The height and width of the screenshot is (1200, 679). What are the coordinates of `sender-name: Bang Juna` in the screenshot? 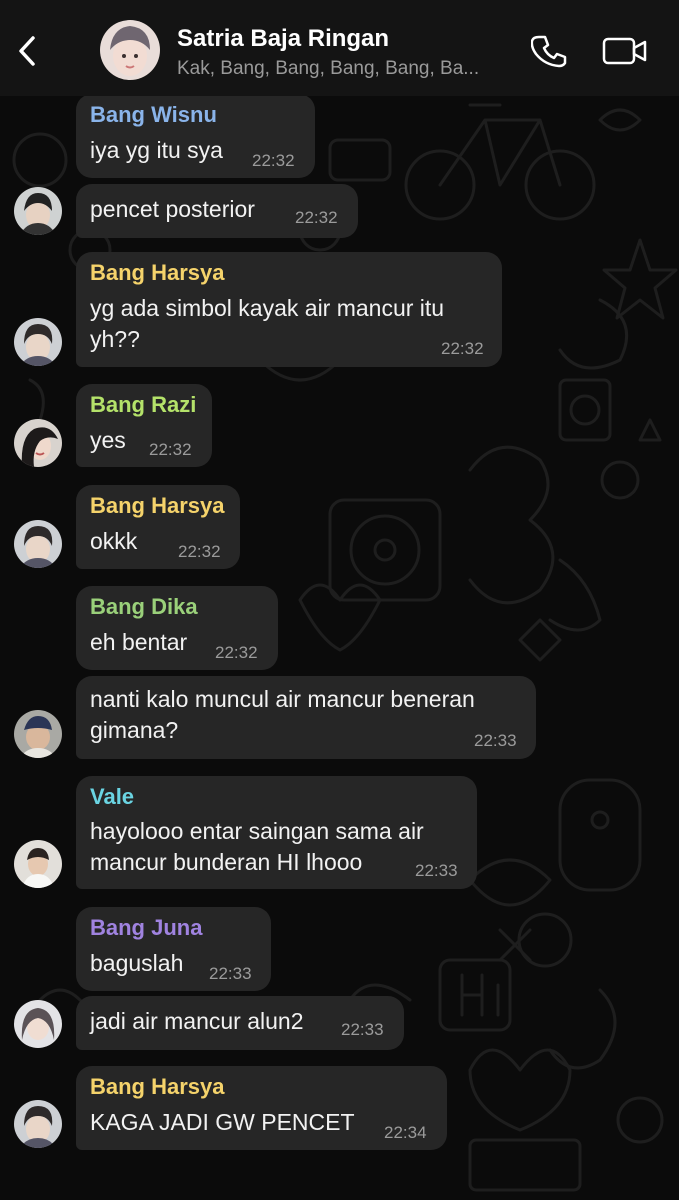 It's located at (146, 927).